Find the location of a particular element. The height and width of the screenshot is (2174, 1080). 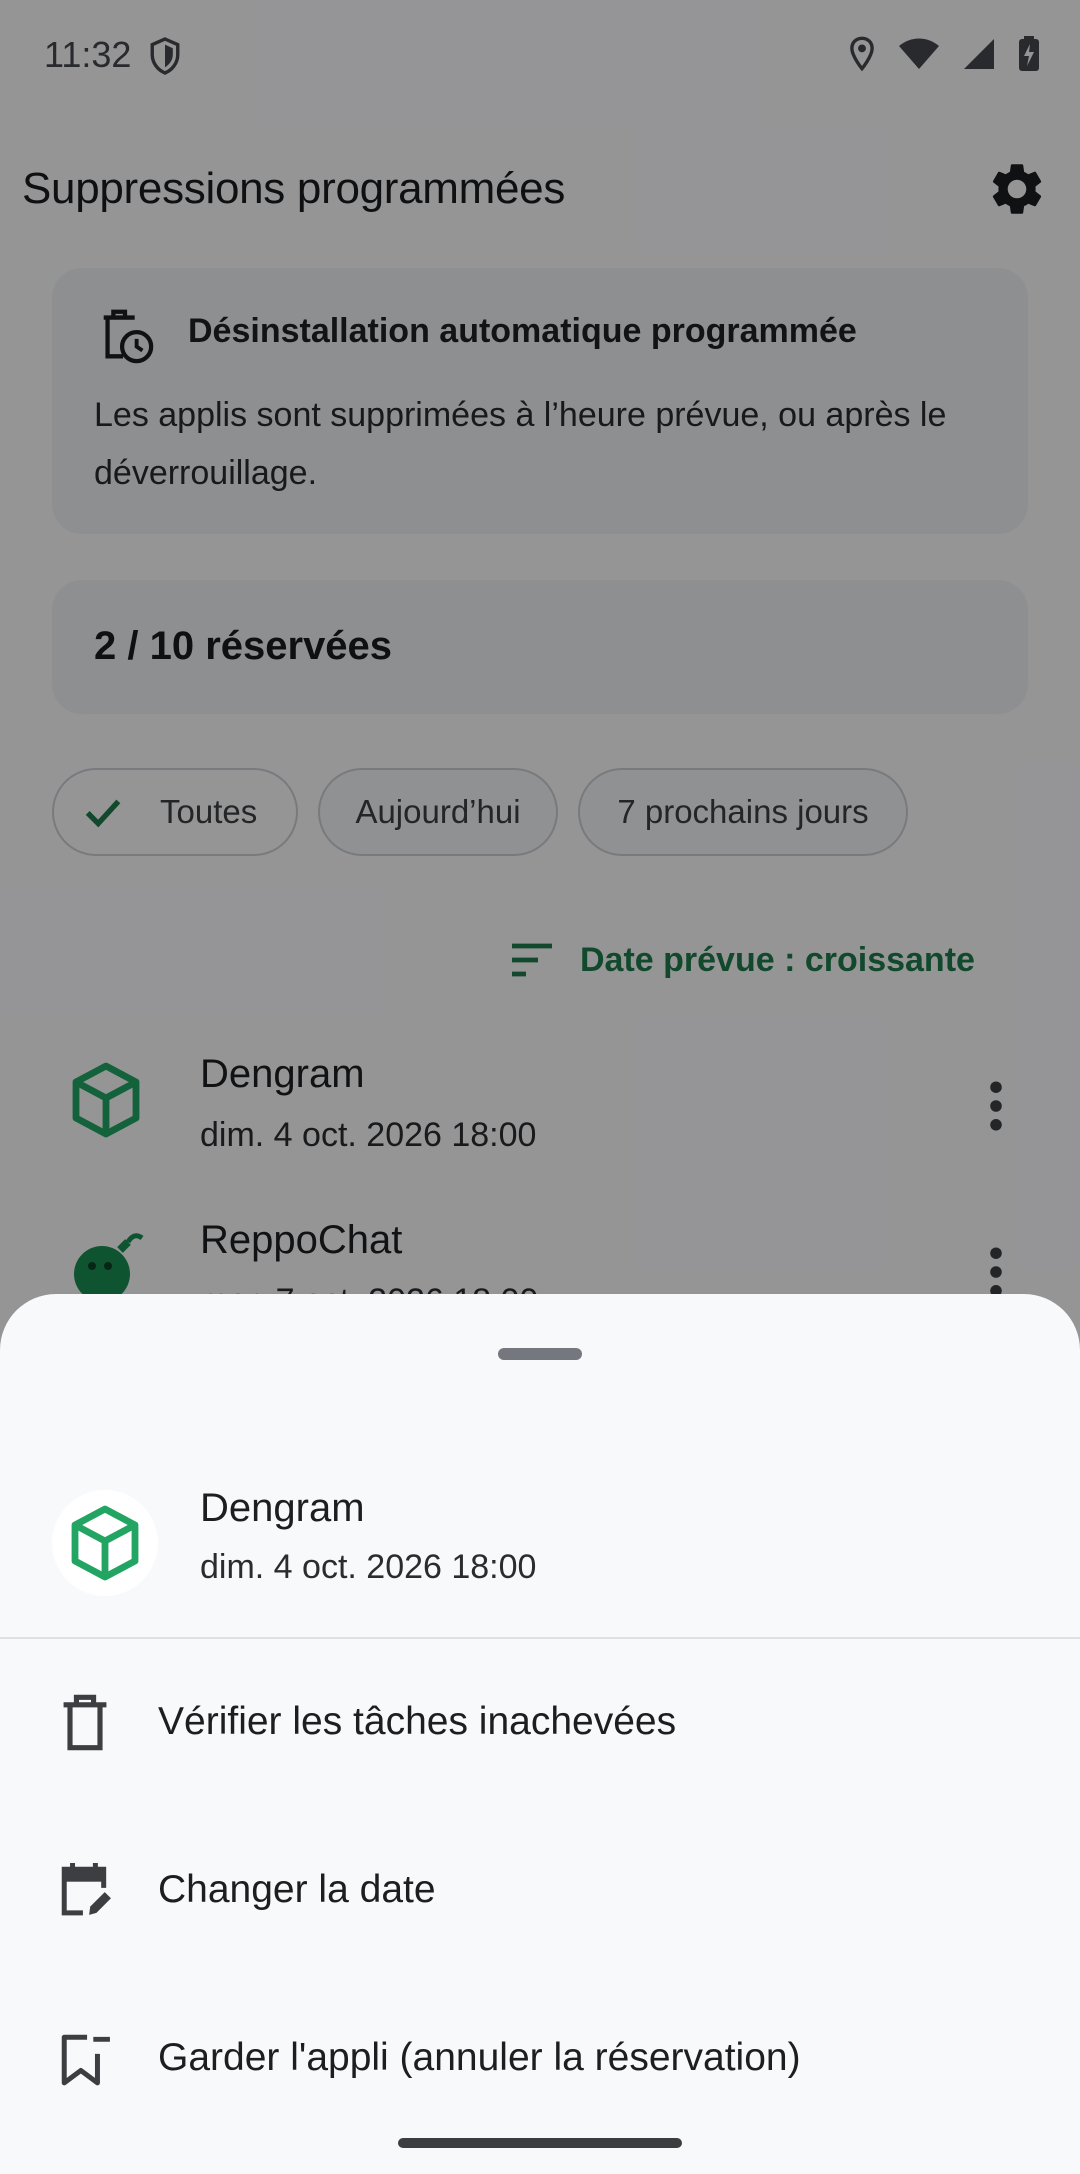

action-label: Garder l'appli (annuler la réservation) is located at coordinates (479, 2057).